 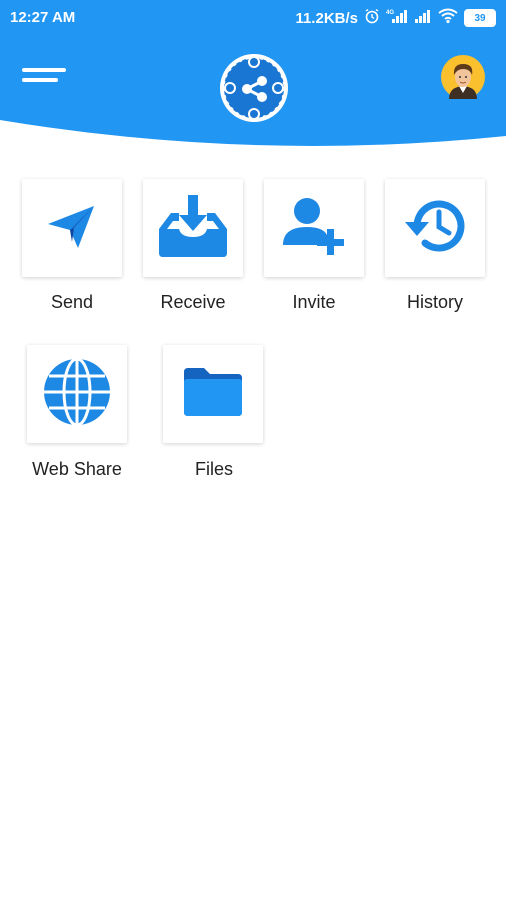 What do you see at coordinates (253, 18) in the screenshot?
I see `status-bar: 12:27 AM 11.2KB/s 4G 39` at bounding box center [253, 18].